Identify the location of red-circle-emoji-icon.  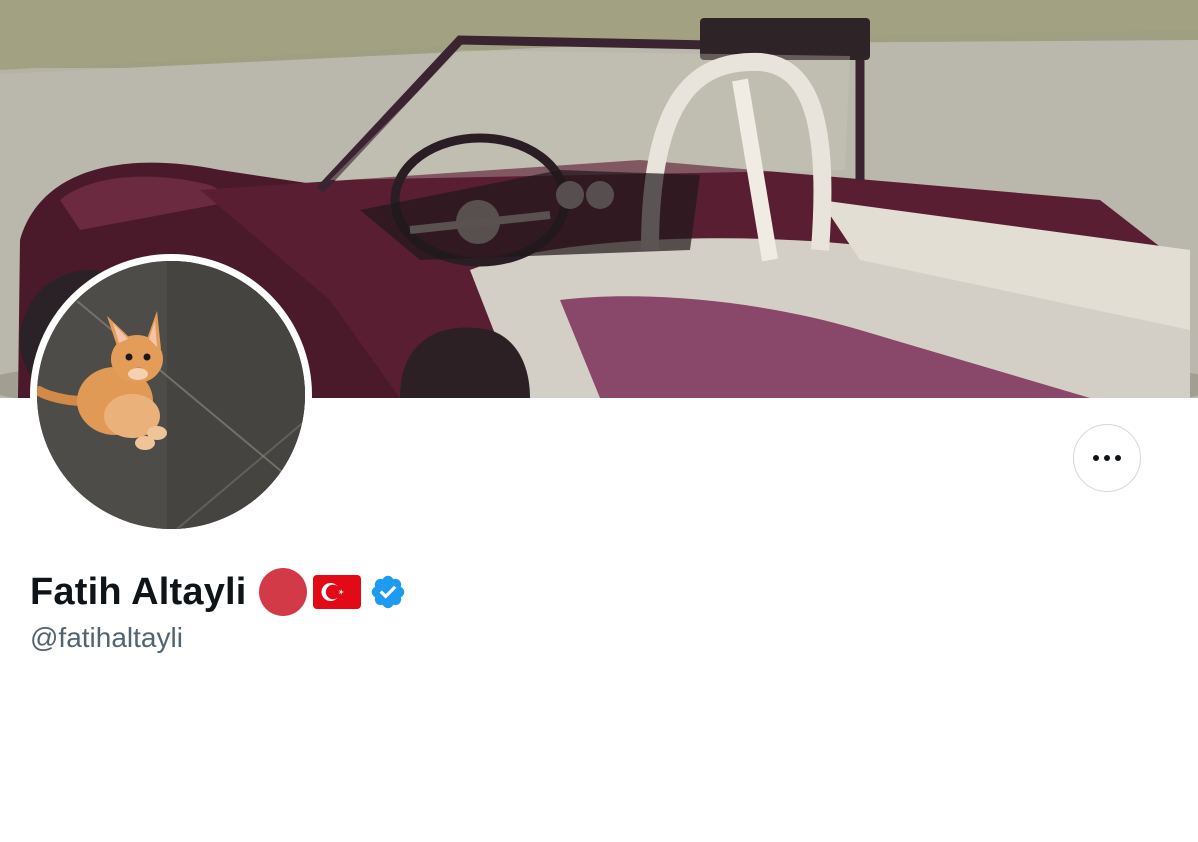
(282, 592).